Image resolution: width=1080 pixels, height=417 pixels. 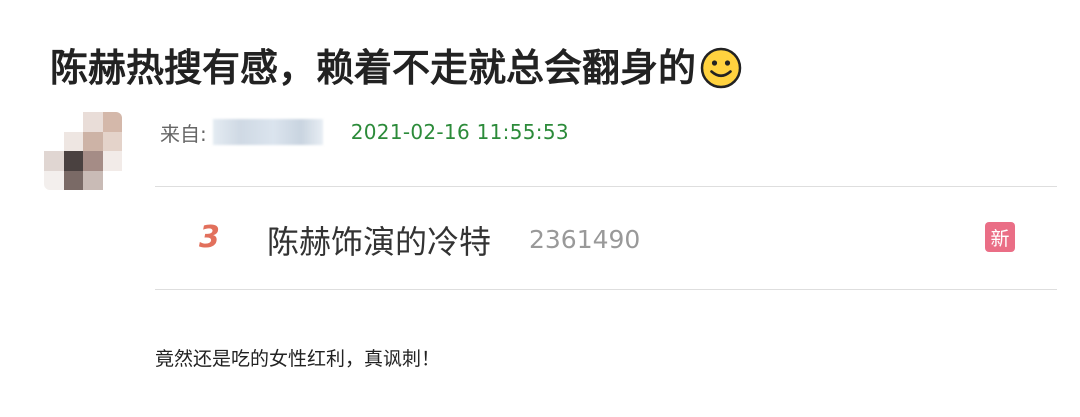 I want to click on hot-search-heat: 2361490, so click(x=585, y=239).